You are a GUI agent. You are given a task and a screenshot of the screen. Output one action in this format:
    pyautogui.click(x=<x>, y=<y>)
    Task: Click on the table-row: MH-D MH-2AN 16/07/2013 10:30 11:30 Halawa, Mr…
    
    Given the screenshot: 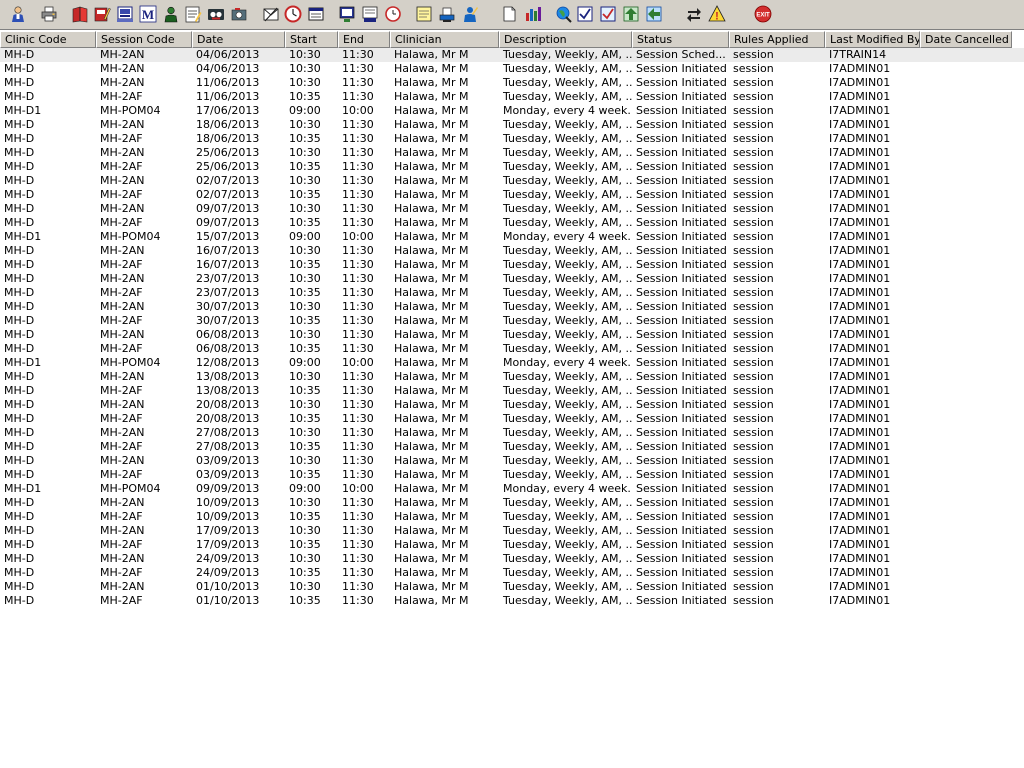 What is the action you would take?
    pyautogui.click(x=512, y=251)
    